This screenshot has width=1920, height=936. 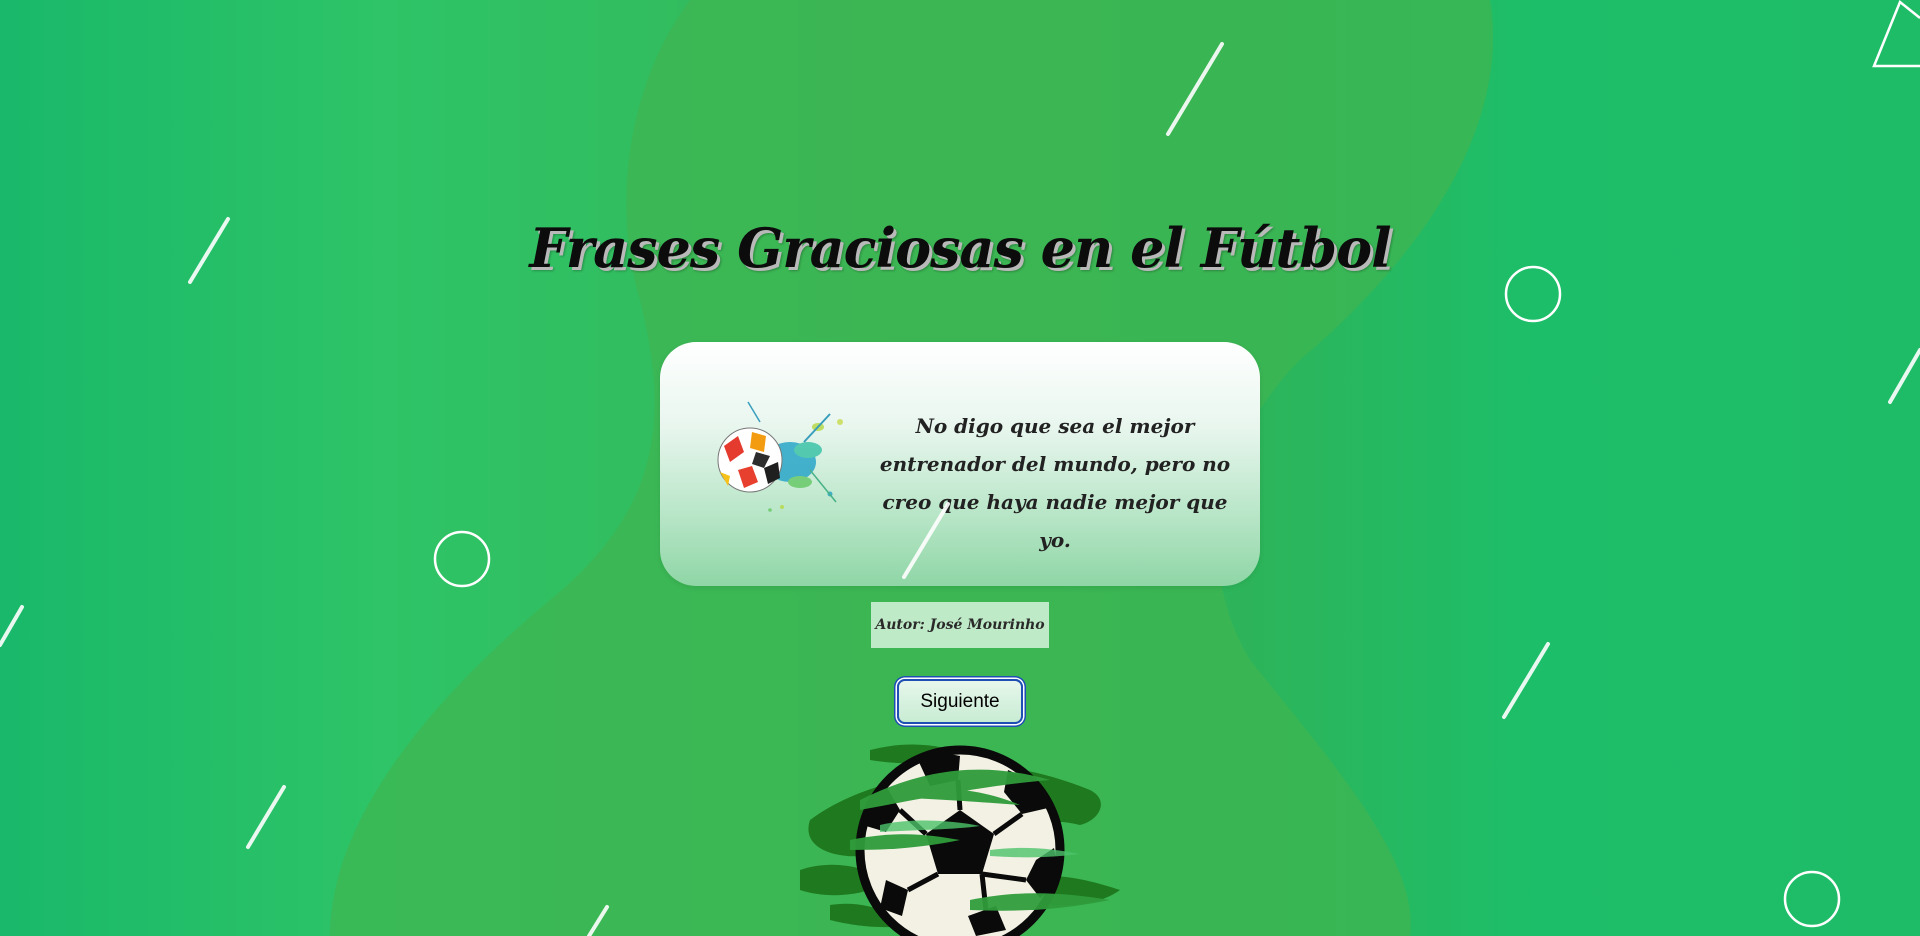 What do you see at coordinates (960, 701) in the screenshot?
I see `next-button: Siguiente` at bounding box center [960, 701].